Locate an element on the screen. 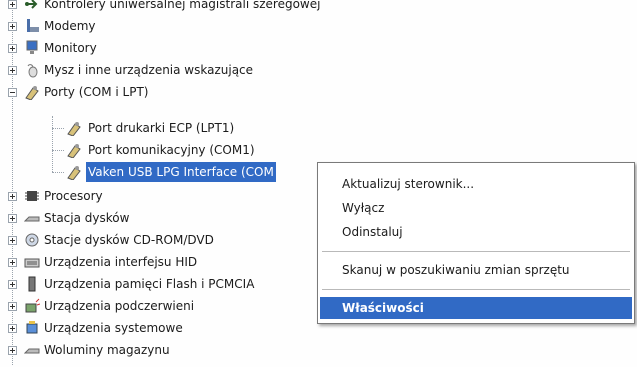 The width and height of the screenshot is (637, 367). tree-item-label: Monitory is located at coordinates (70, 48).